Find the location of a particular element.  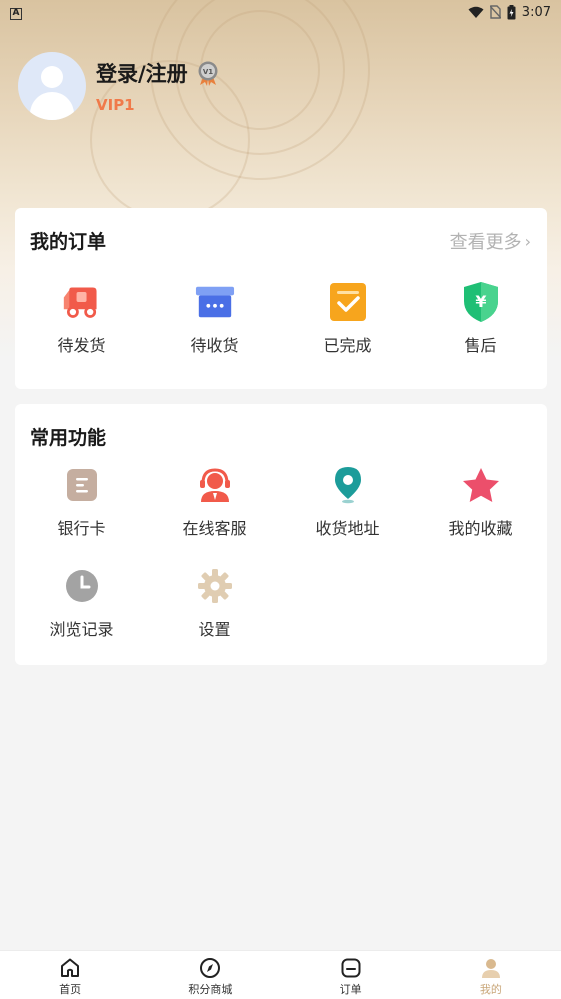

order-item-label: 待发货 is located at coordinates (81, 345).